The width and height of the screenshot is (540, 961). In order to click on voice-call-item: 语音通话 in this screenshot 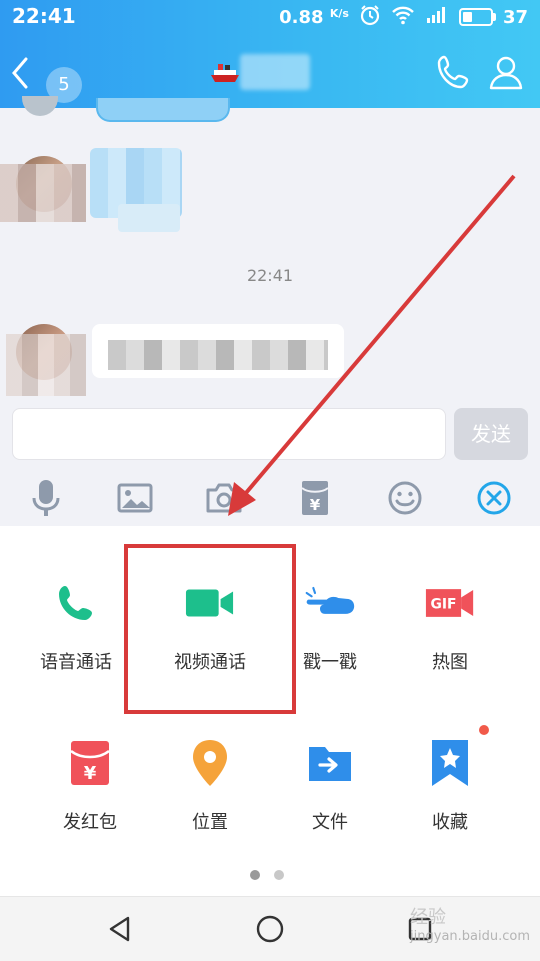, I will do `click(76, 643)`.